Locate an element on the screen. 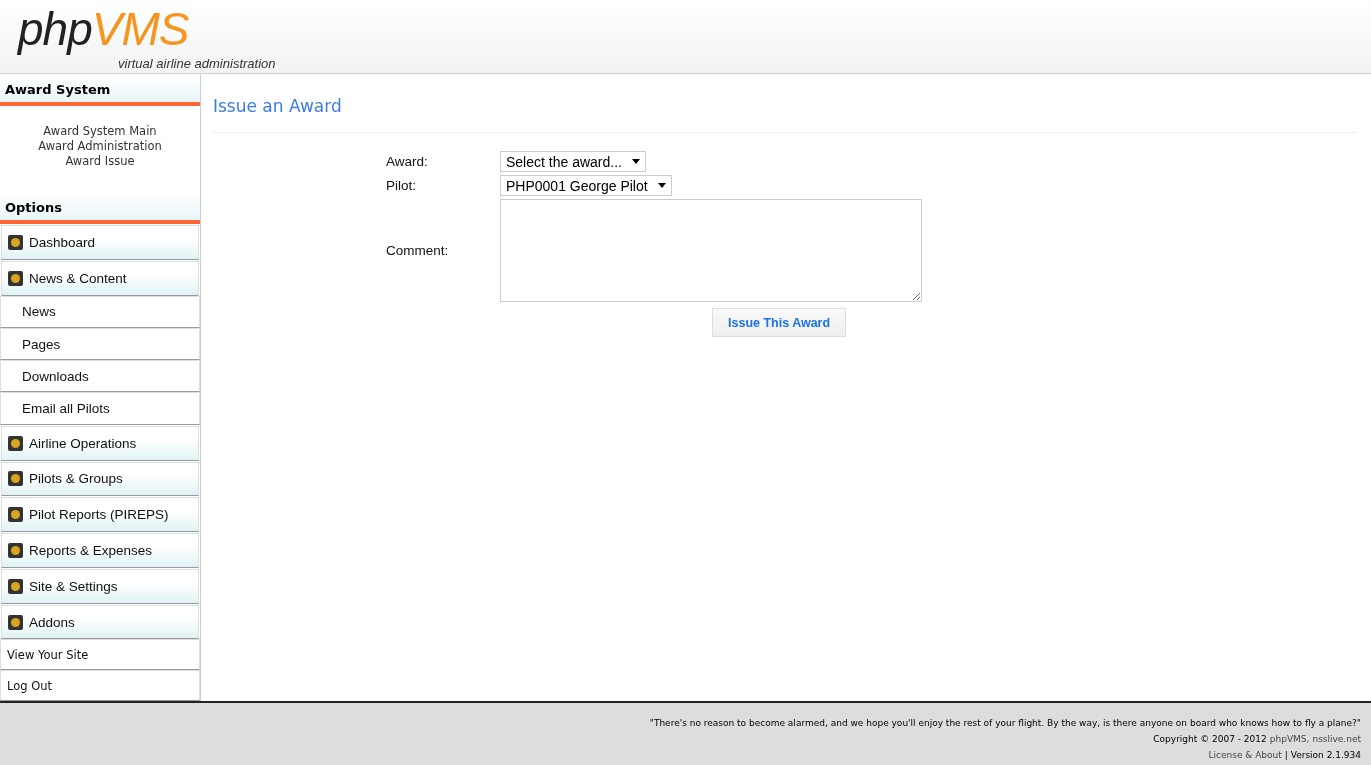  logo-wordmark: phpVMS is located at coordinates (107, 29).